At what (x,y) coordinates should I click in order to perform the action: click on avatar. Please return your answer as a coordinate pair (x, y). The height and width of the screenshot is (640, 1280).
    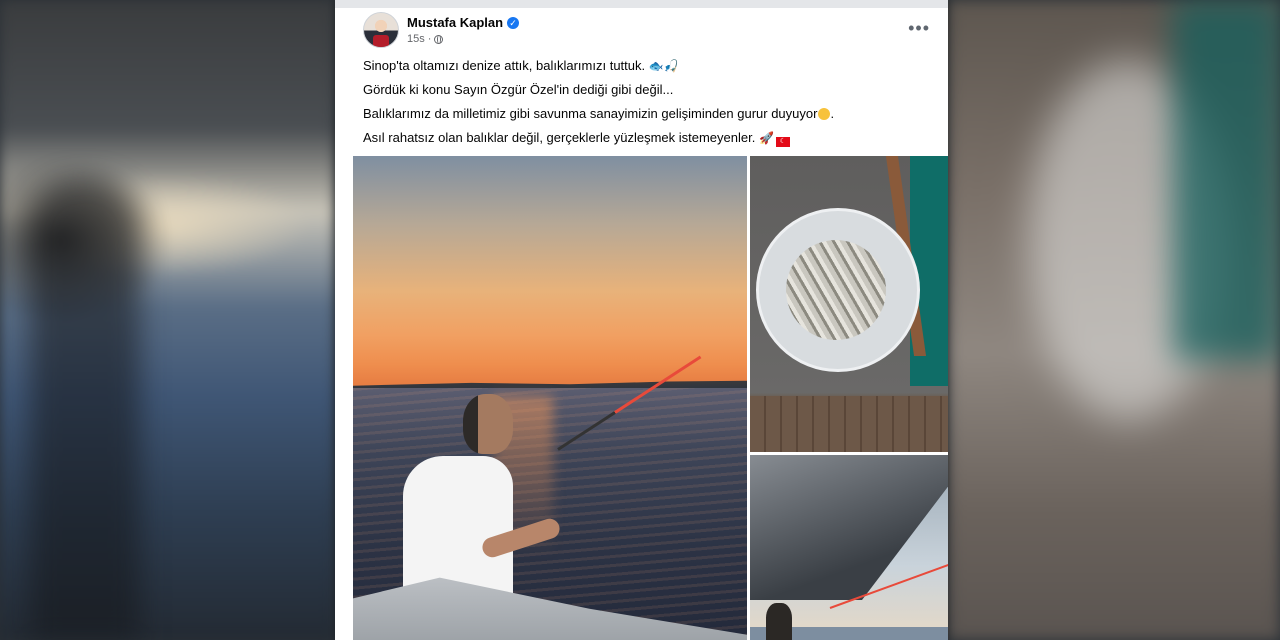
    Looking at the image, I should click on (381, 30).